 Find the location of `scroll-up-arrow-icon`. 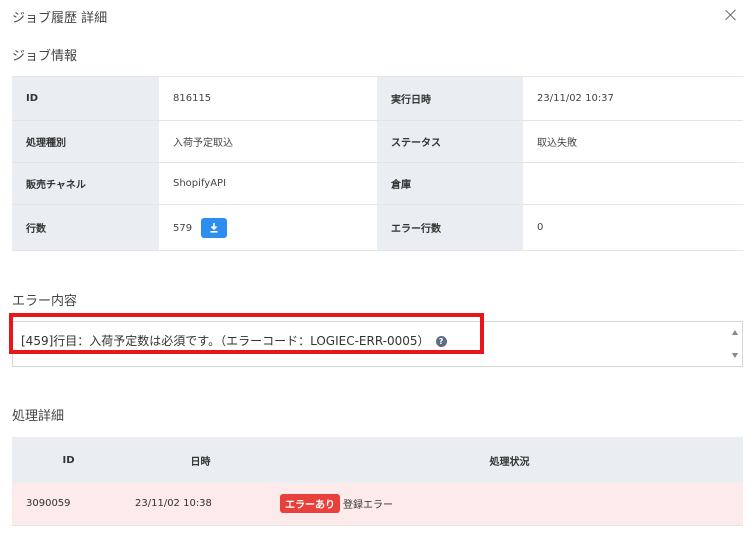

scroll-up-arrow-icon is located at coordinates (735, 332).